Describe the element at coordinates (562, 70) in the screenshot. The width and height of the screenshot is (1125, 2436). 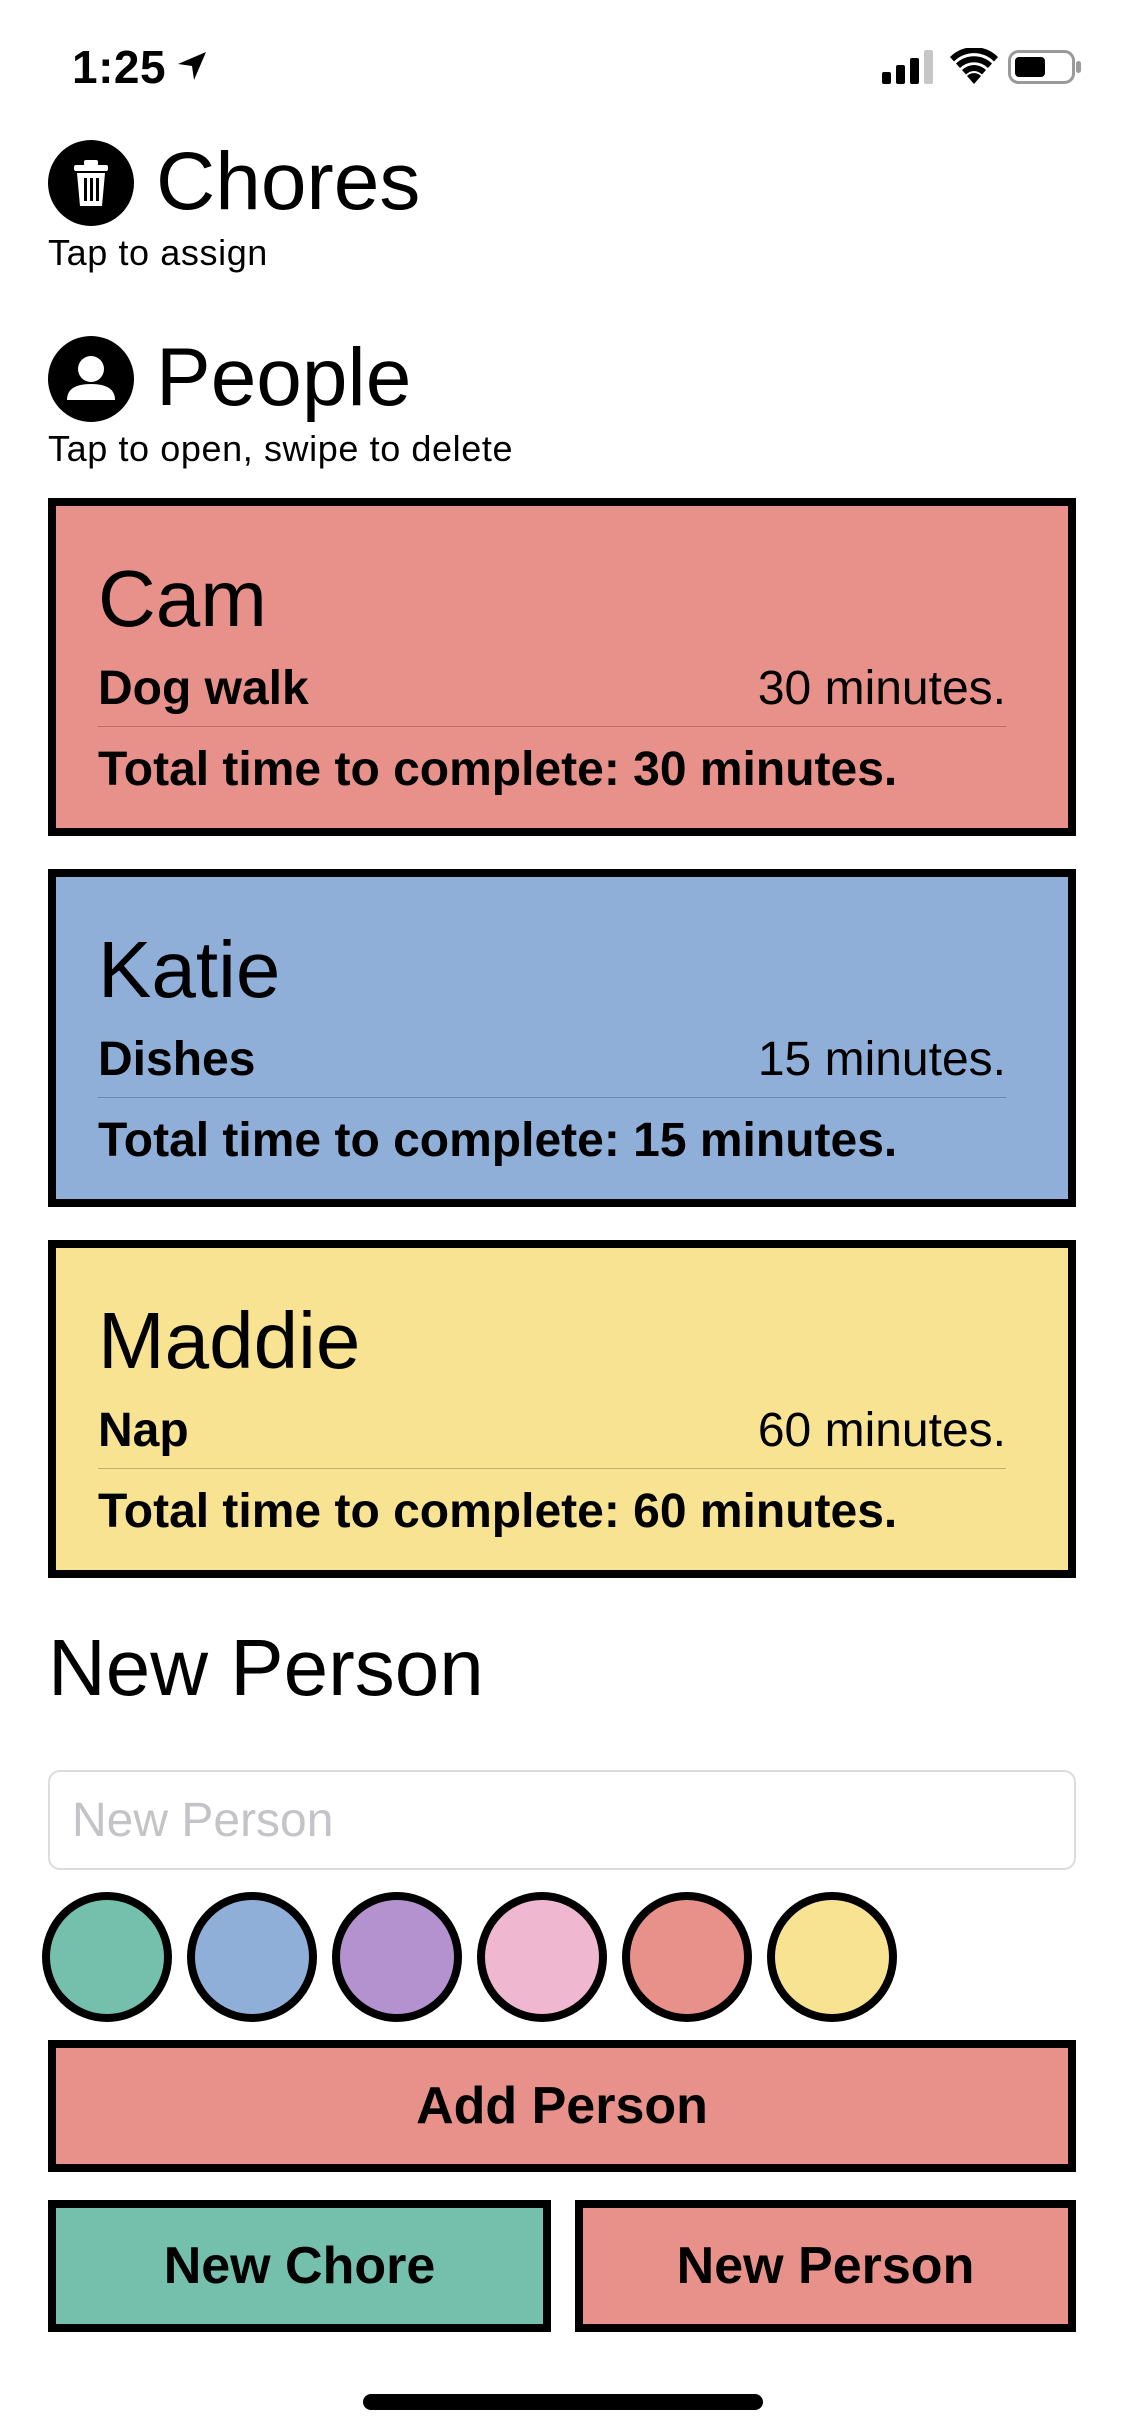
I see `status-bar: 1:25` at that location.